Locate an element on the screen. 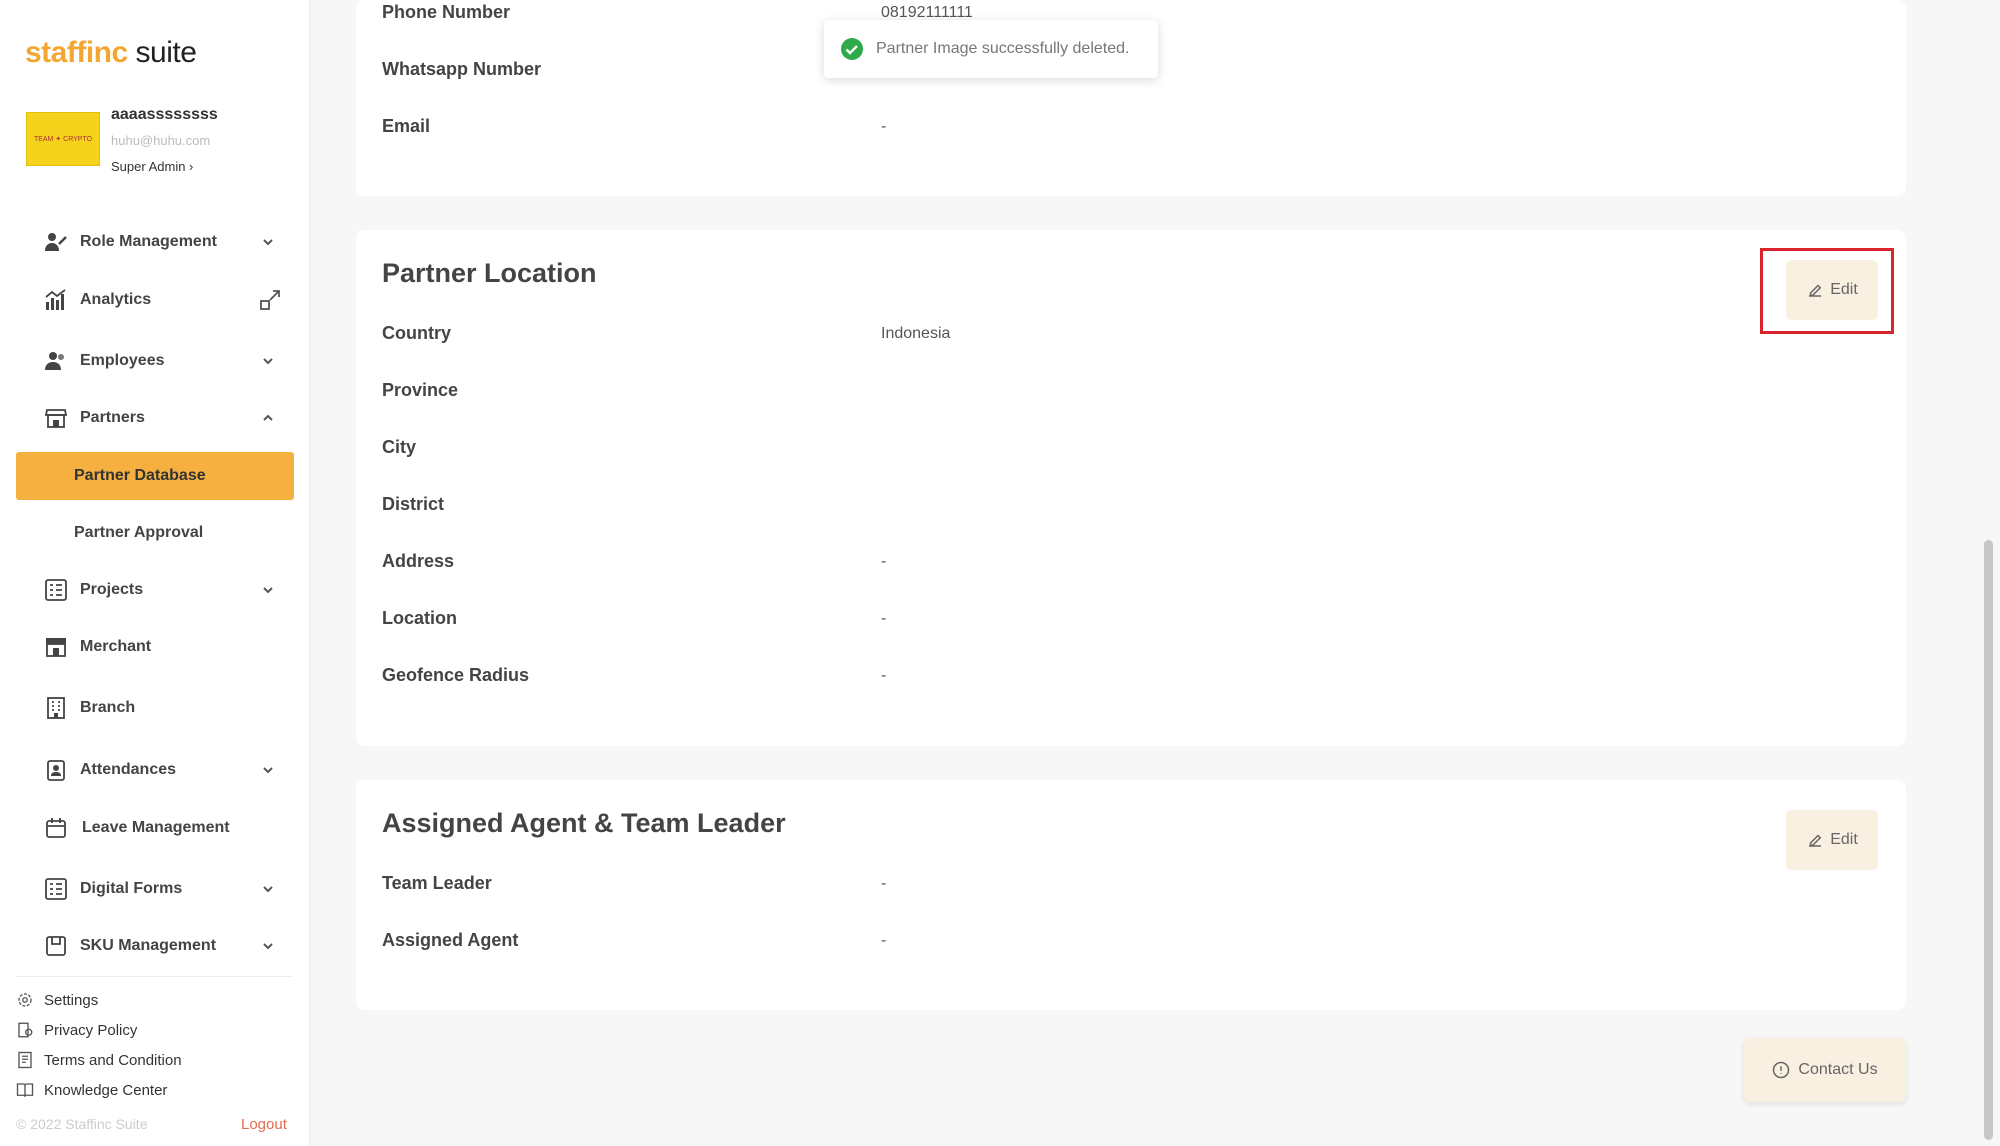  sidebar-item-employees: Employees is located at coordinates (155, 361).